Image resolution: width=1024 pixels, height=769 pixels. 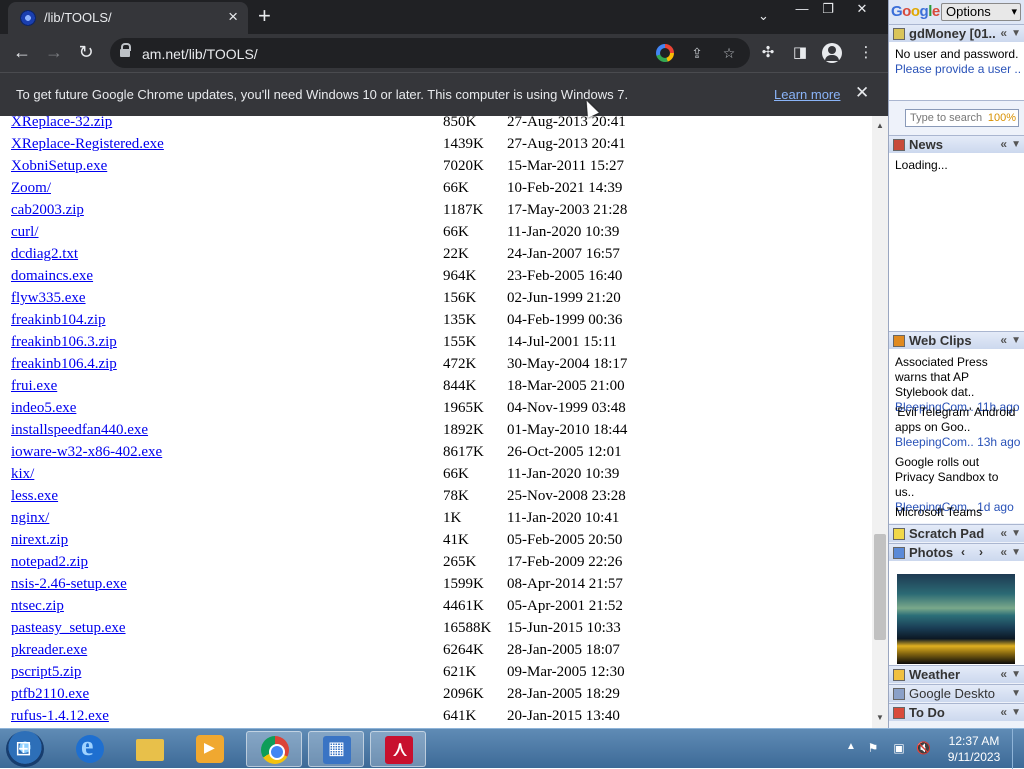 What do you see at coordinates (923, 748) in the screenshot?
I see `volume-muted-icon: 🔇` at bounding box center [923, 748].